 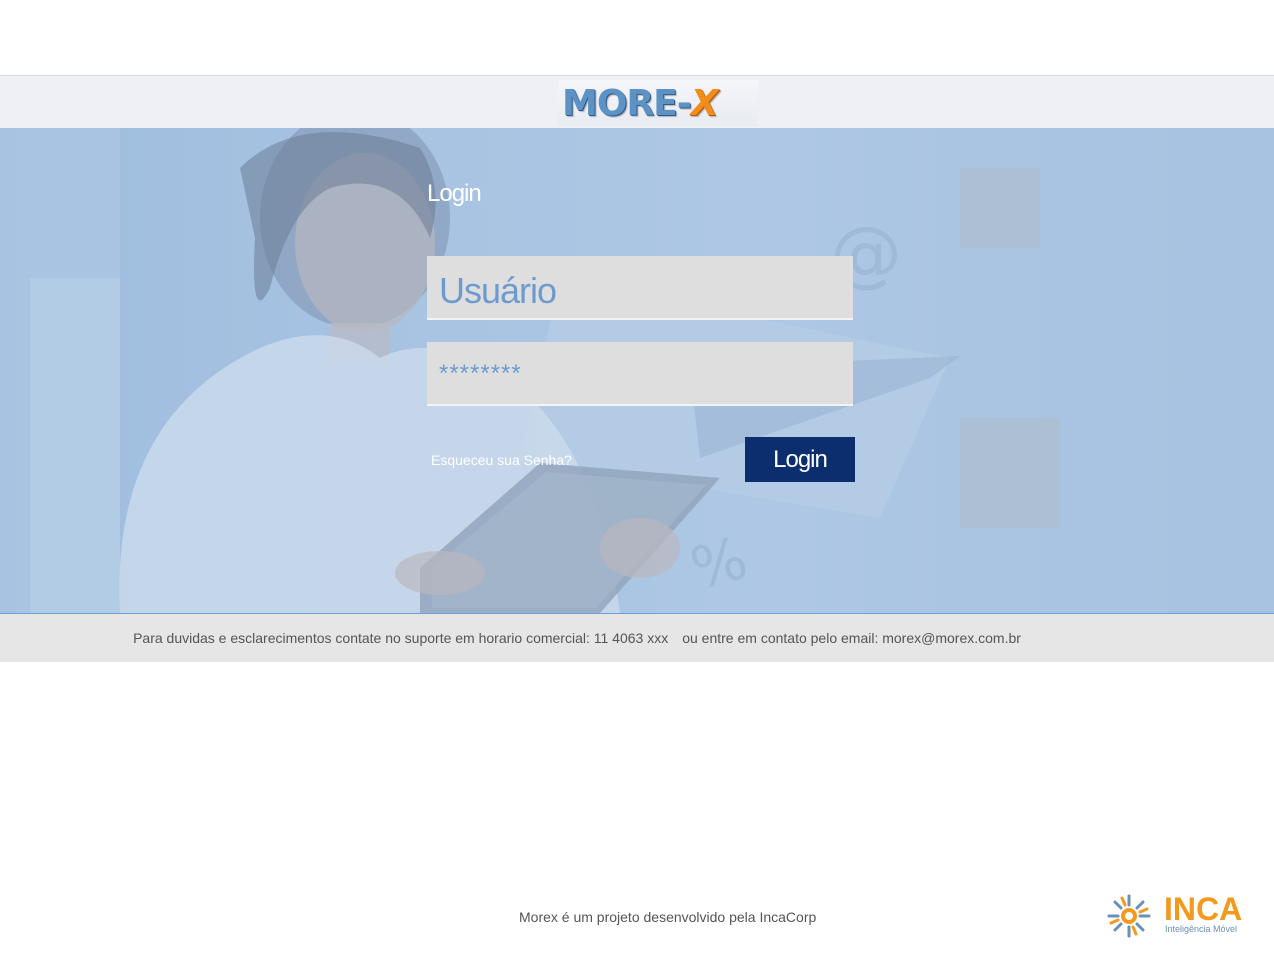 I want to click on login-title: Login, so click(x=454, y=193).